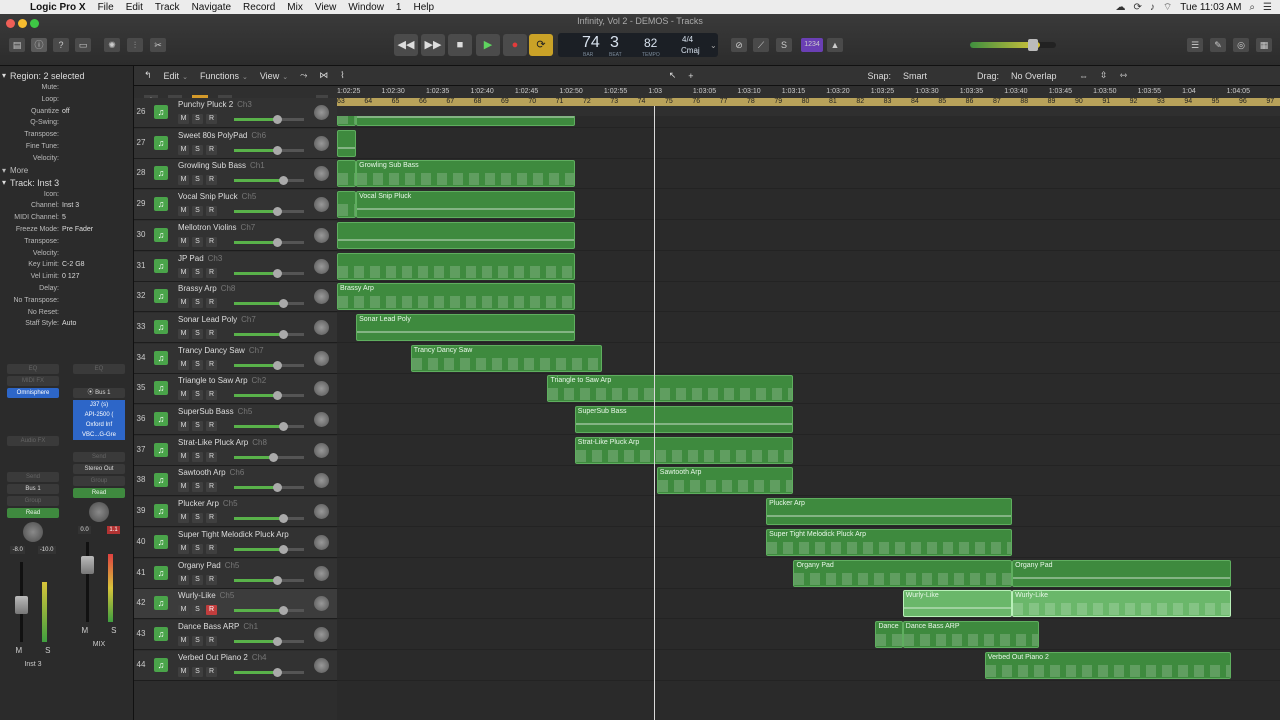 The width and height of the screenshot is (1280, 720). Describe the element at coordinates (1107, 665) in the screenshot. I see `midi-region: Verbed Out Piano 2` at that location.